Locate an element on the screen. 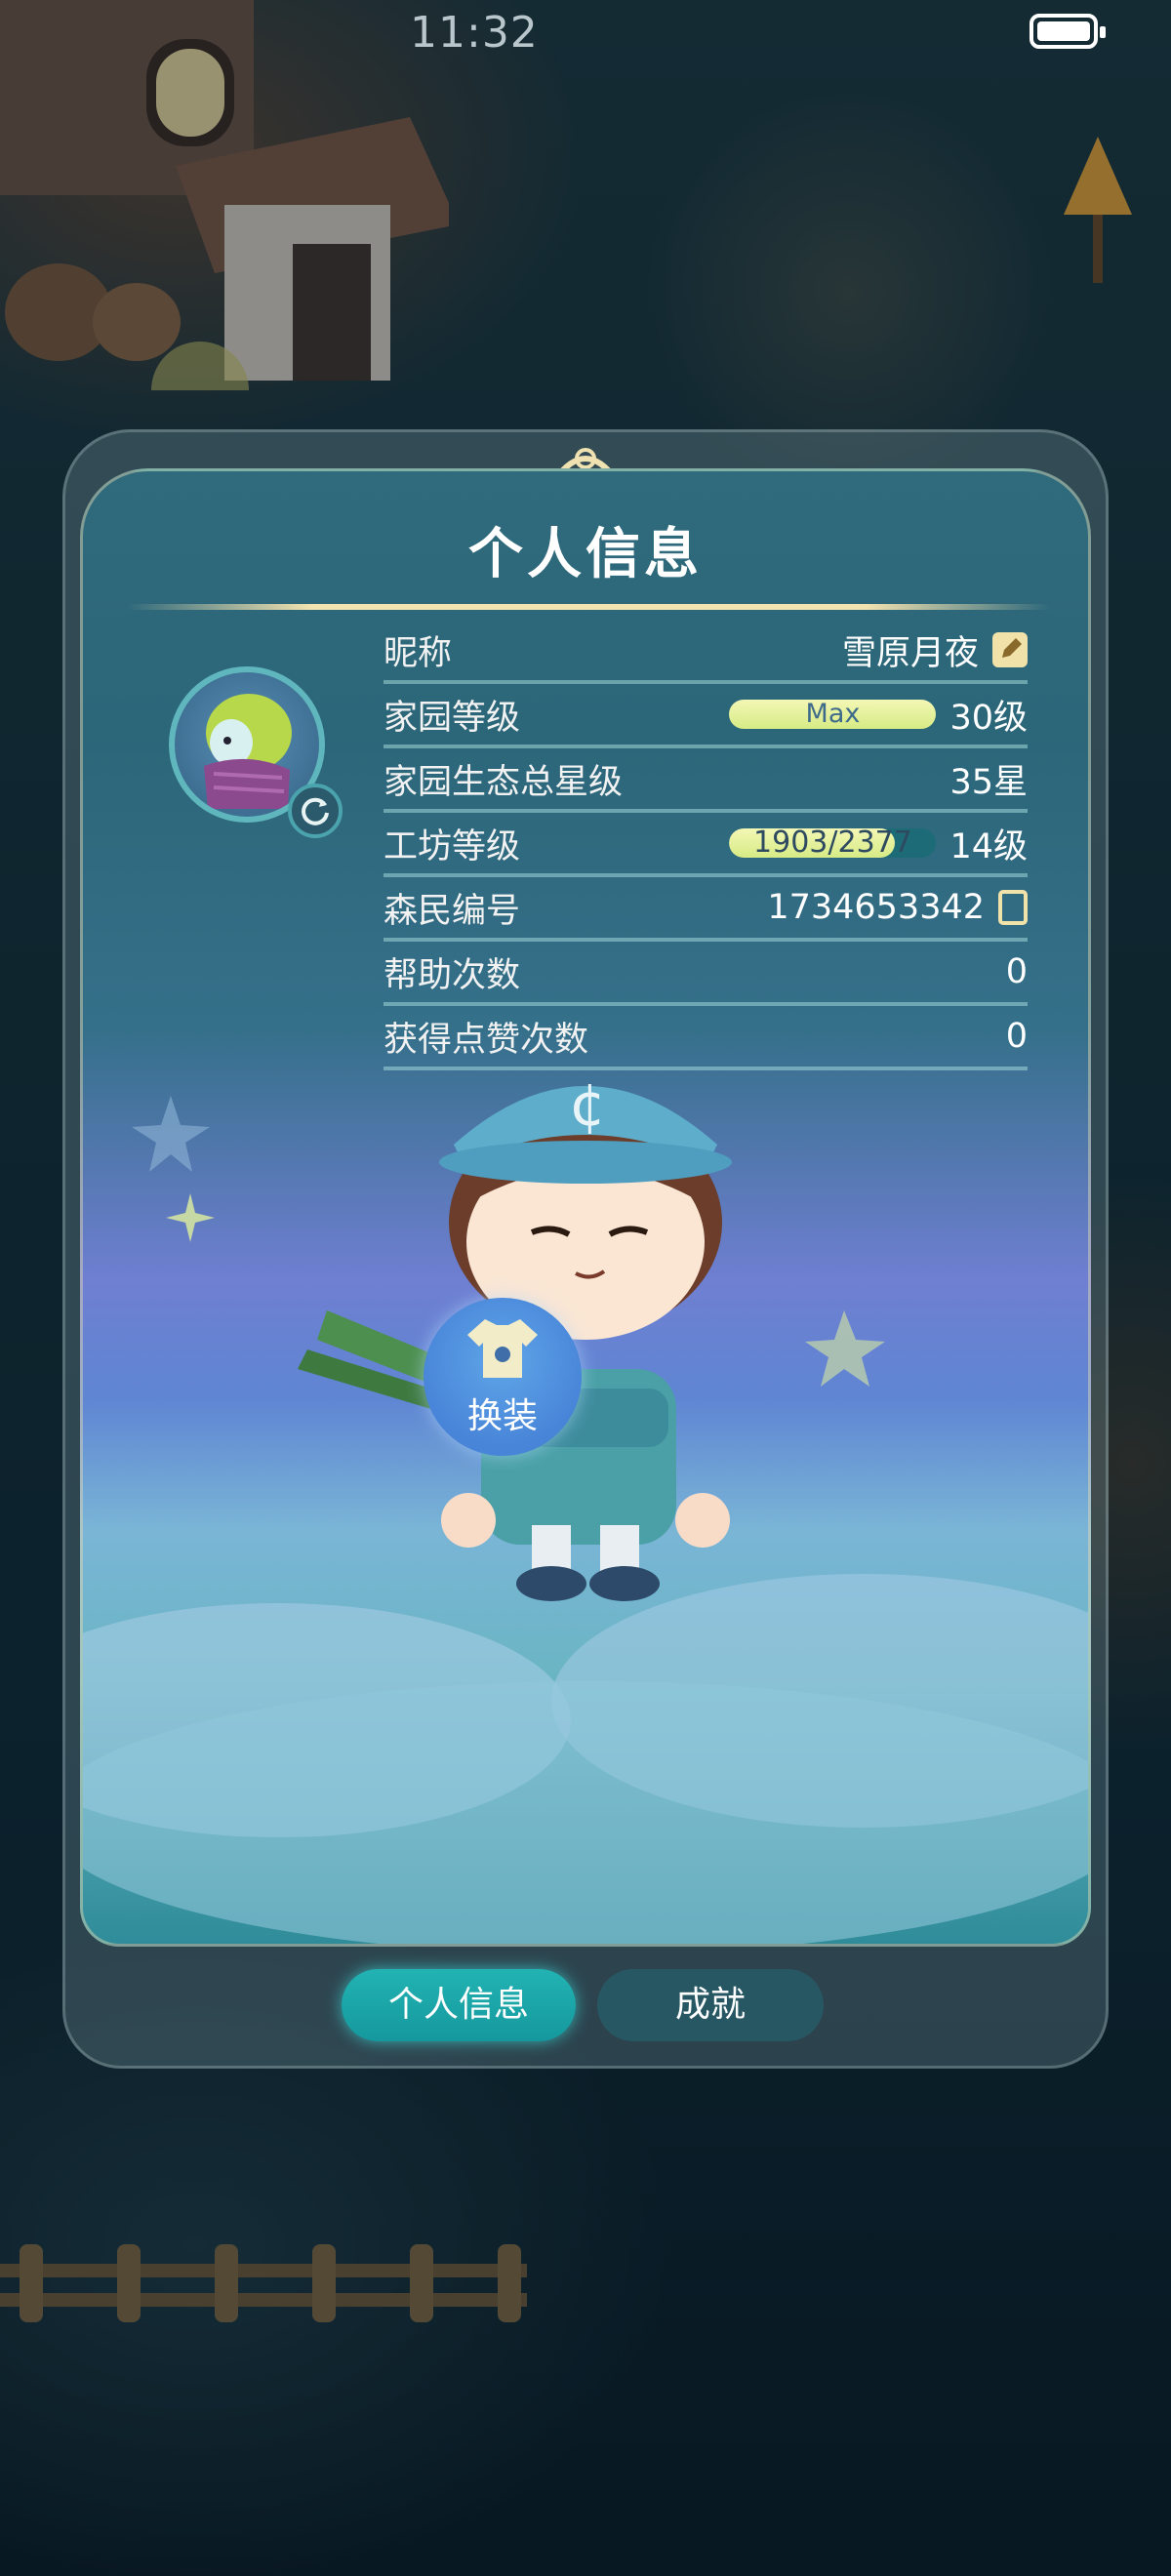  row-help-count: 帮助次数 0 is located at coordinates (706, 974).